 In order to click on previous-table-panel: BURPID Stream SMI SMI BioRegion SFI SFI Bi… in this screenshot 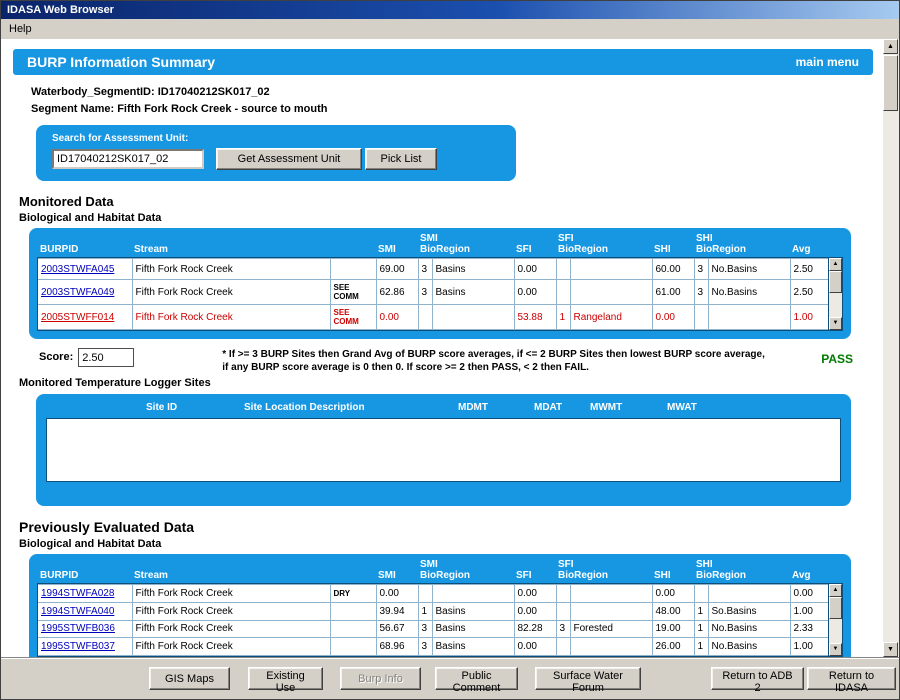, I will do `click(440, 605)`.